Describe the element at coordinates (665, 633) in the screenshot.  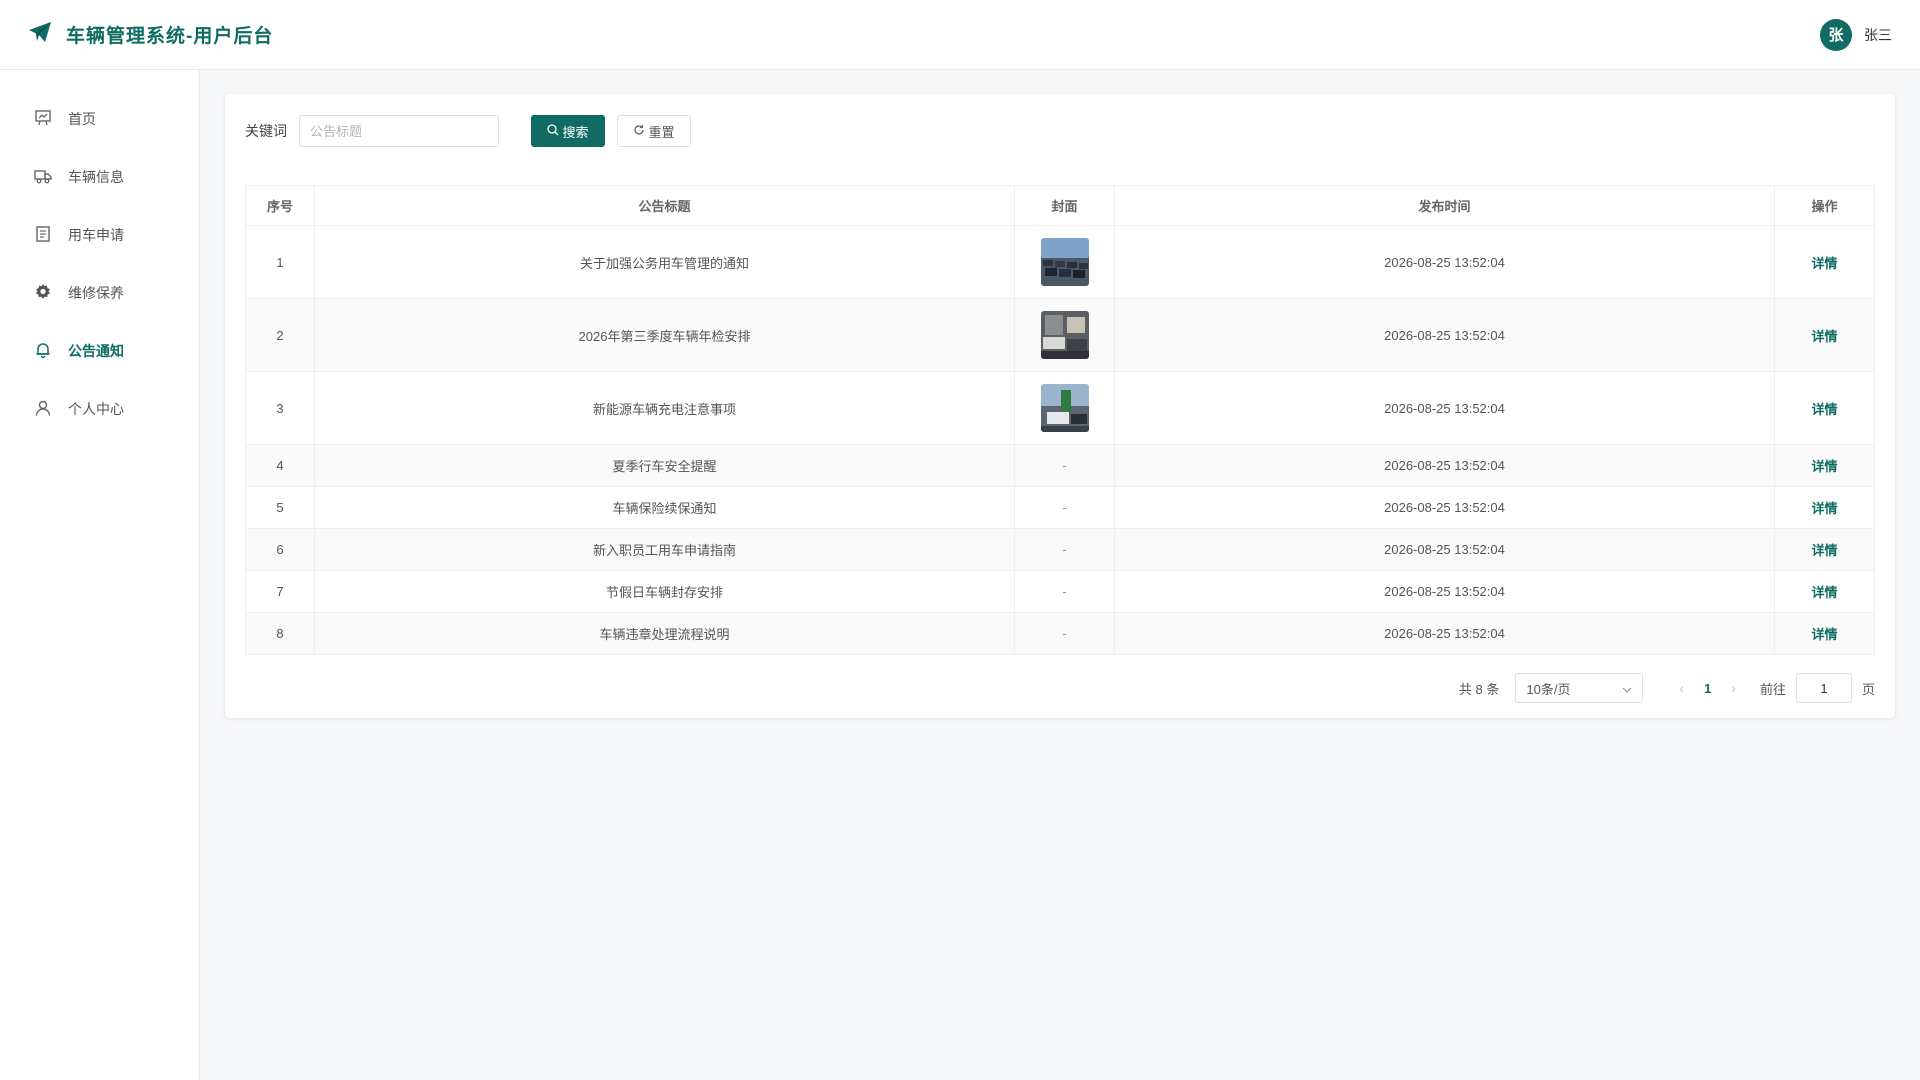
I see `row-title: 车辆违章处理流程说明` at that location.